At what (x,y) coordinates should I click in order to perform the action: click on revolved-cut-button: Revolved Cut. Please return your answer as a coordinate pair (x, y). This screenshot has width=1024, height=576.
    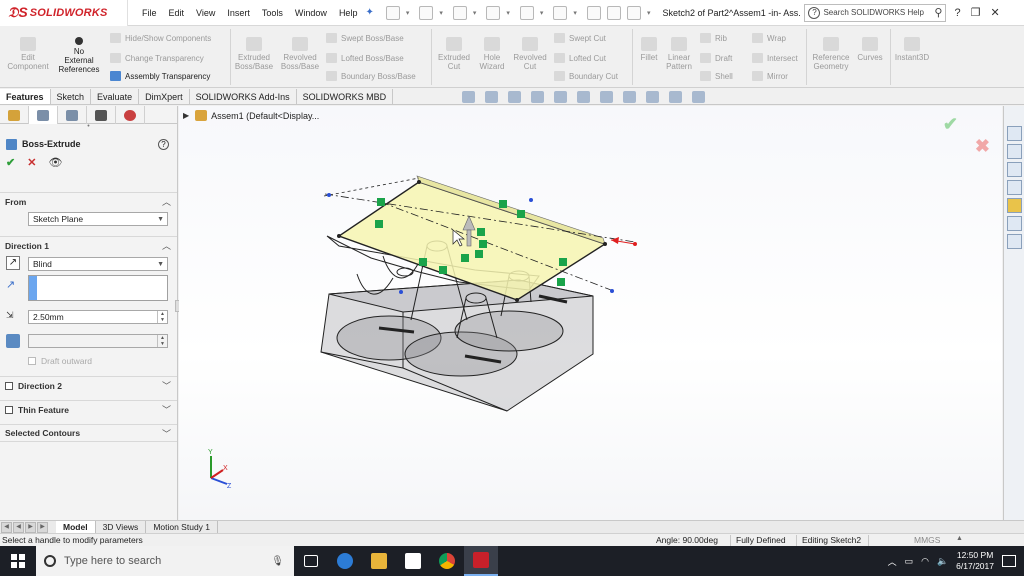
    Looking at the image, I should click on (530, 54).